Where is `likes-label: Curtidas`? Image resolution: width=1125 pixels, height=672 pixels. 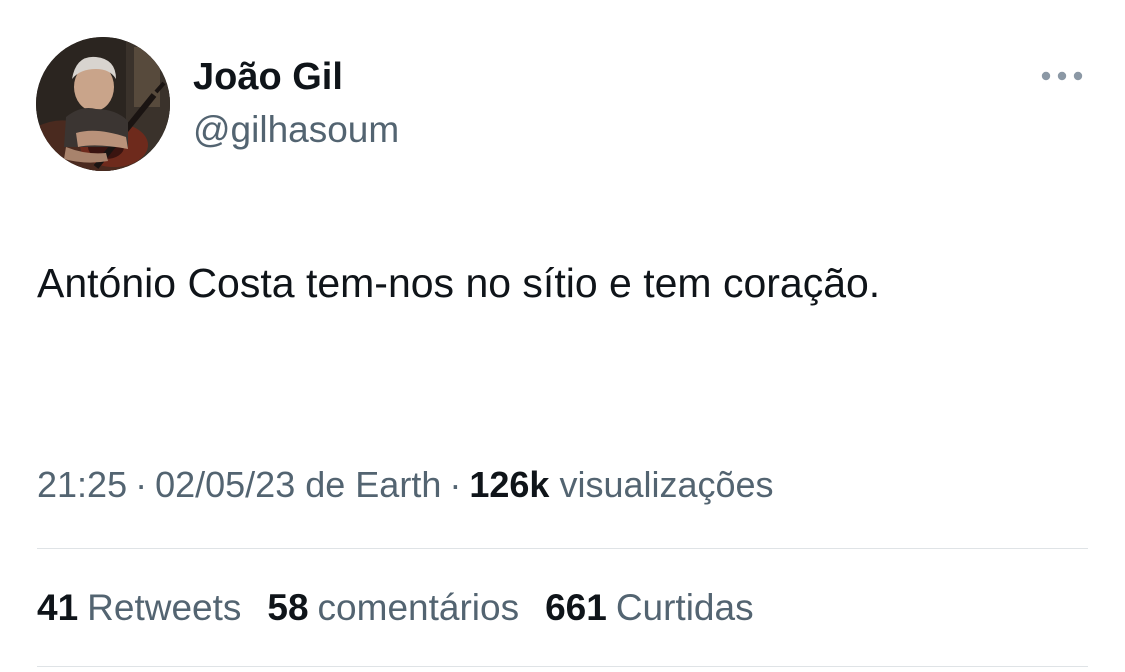
likes-label: Curtidas is located at coordinates (684, 607).